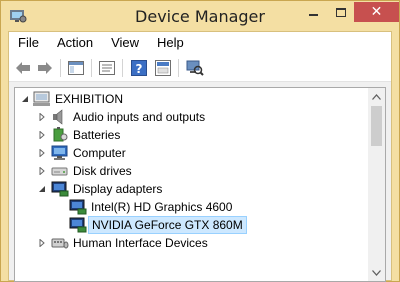  What do you see at coordinates (192, 171) in the screenshot?
I see `tree-item-disk-drives: Disk drives` at bounding box center [192, 171].